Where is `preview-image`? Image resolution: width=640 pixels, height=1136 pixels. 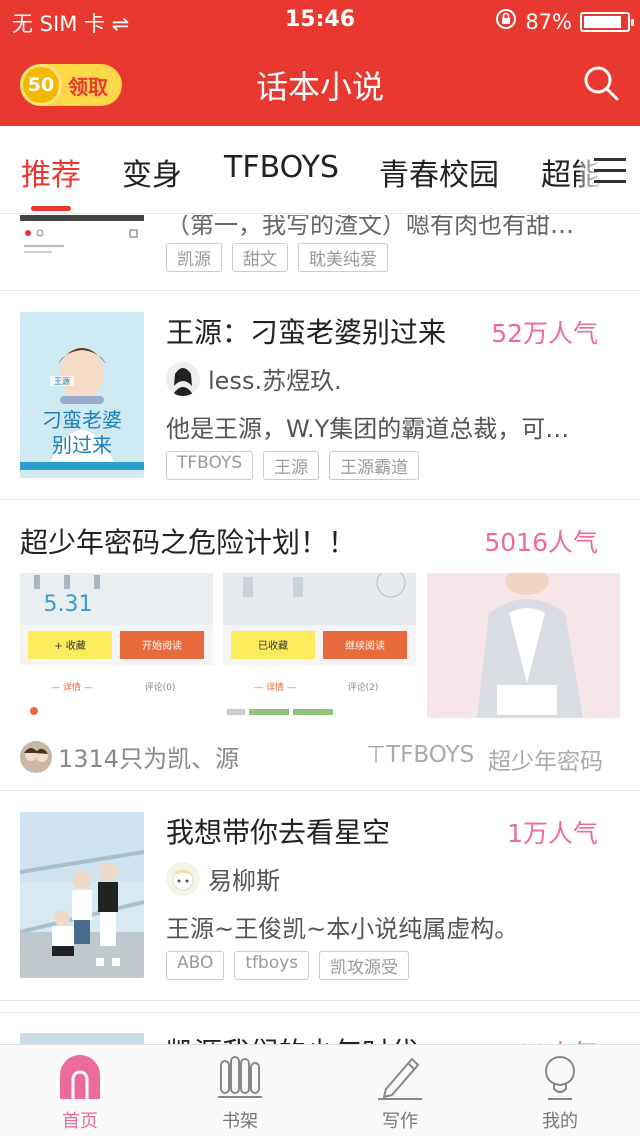
preview-image is located at coordinates (523, 645).